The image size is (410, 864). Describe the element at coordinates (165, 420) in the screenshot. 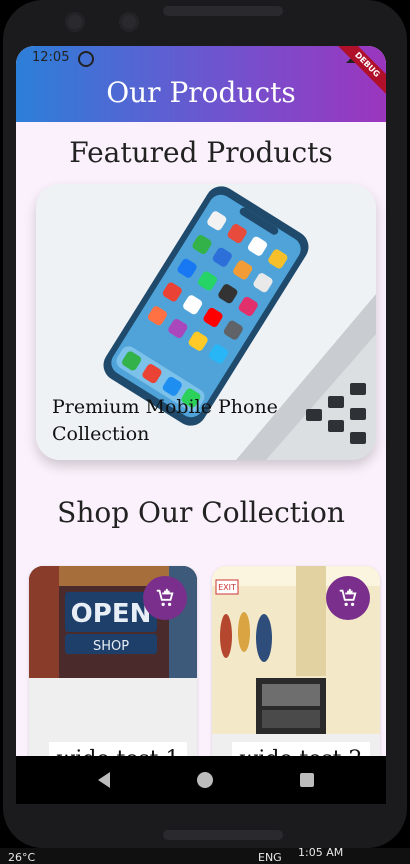

I see `featured-caption: Premium Mobile Phone Collection` at that location.